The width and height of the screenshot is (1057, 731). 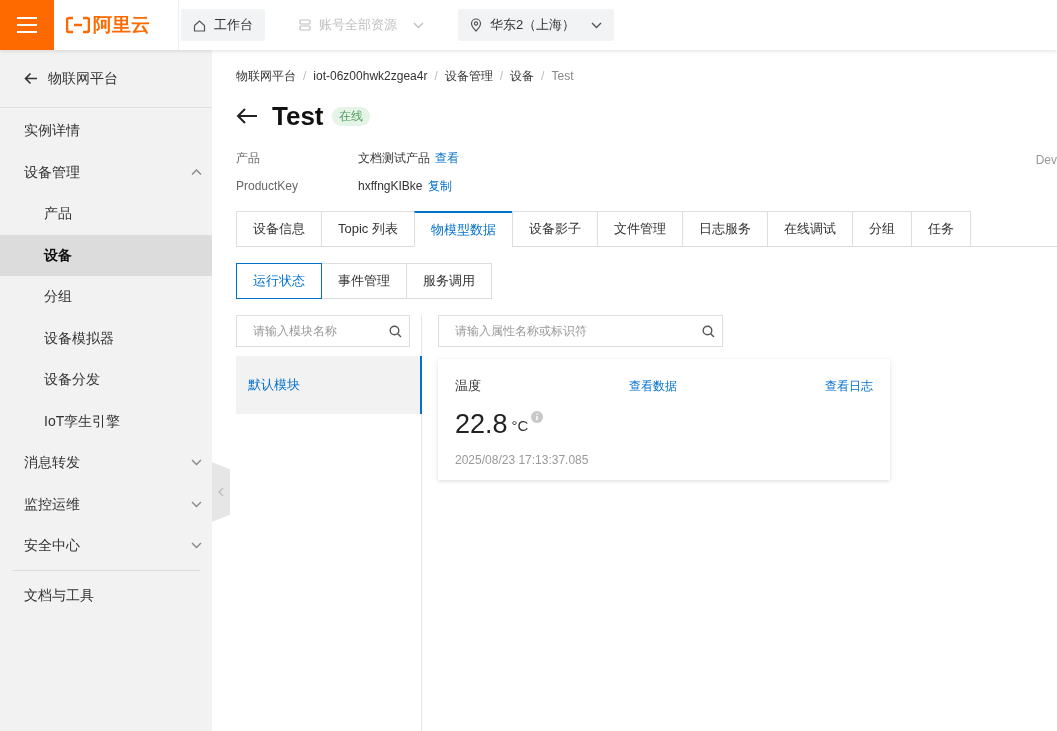 I want to click on sidebar-item: 文档与工具, so click(x=106, y=595).